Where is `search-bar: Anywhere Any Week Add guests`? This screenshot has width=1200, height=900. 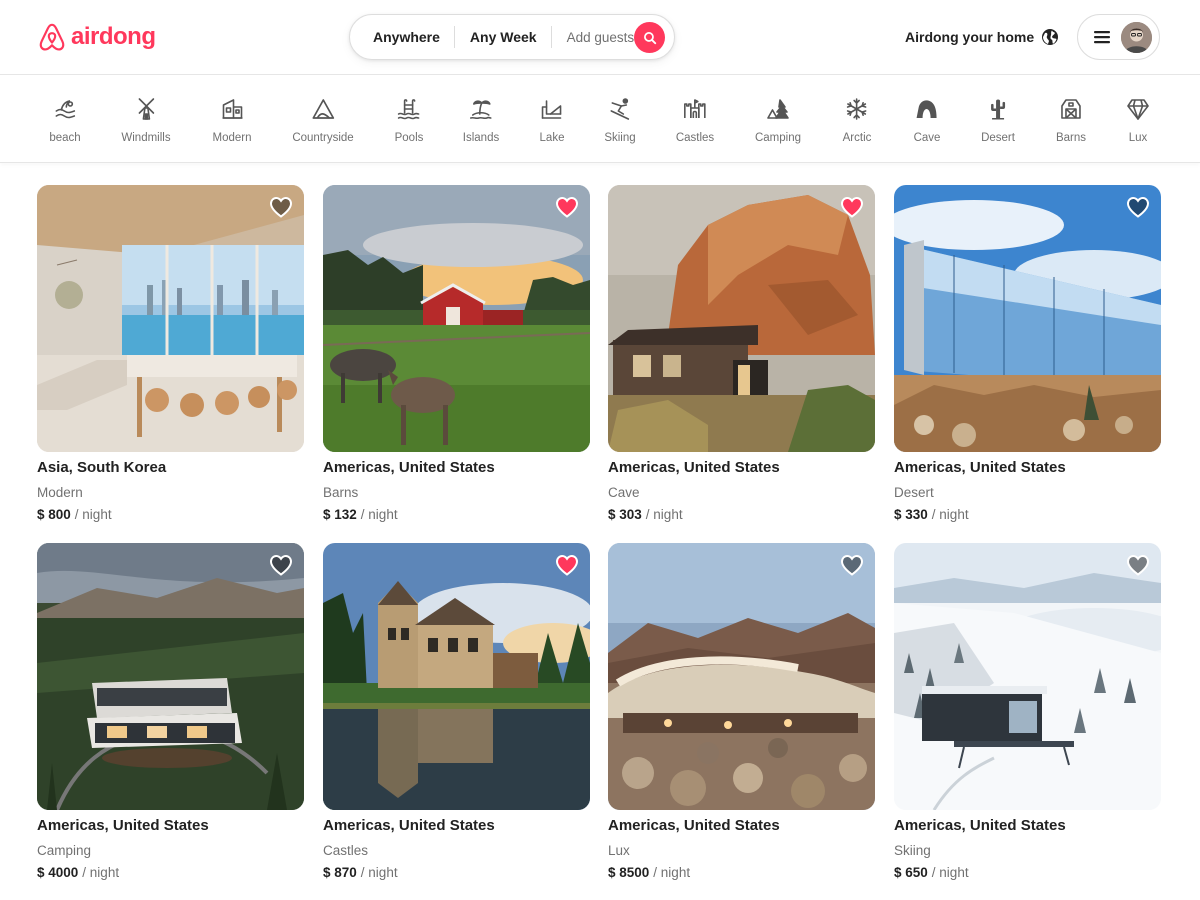
search-bar: Anywhere Any Week Add guests is located at coordinates (512, 37).